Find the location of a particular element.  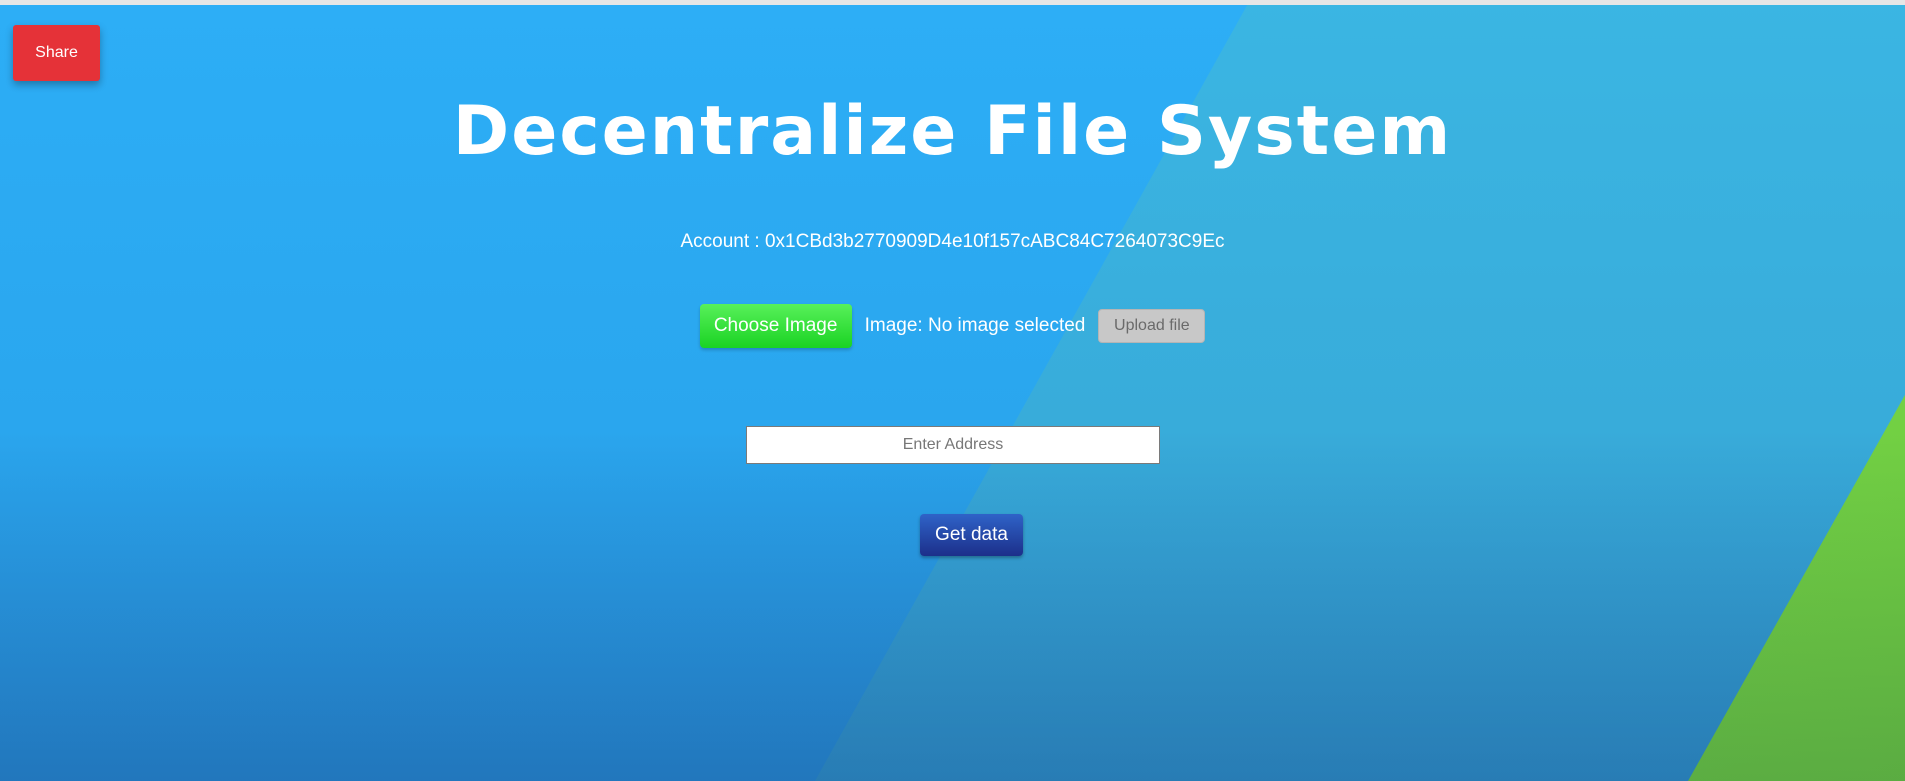

page-title: Decentralize File System is located at coordinates (952, 131).